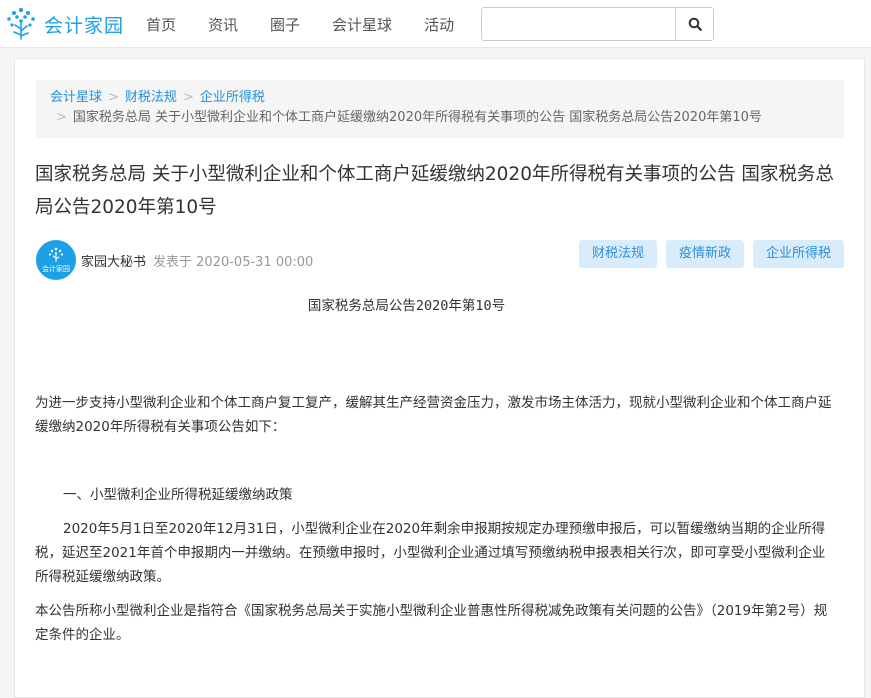  Describe the element at coordinates (285, 24) in the screenshot. I see `nav-circles: 圈子` at that location.